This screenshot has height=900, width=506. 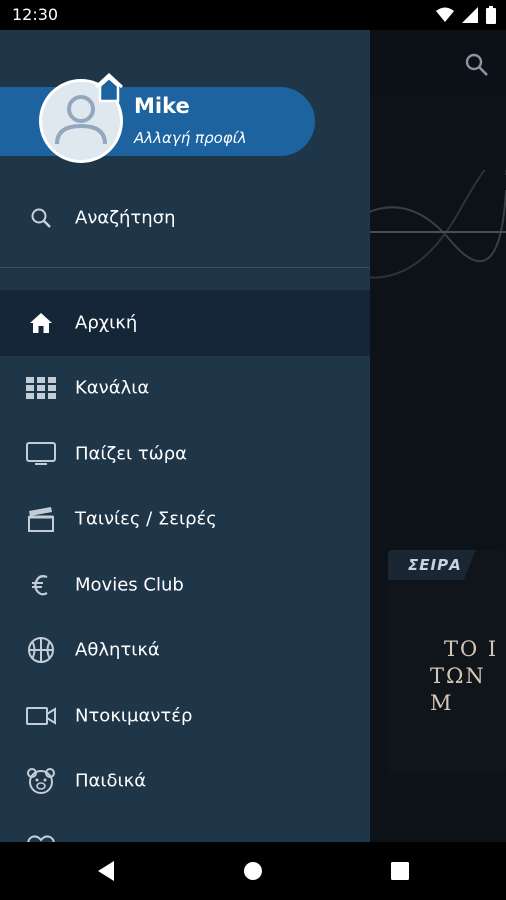 I want to click on series-card: ΣΕΙΡΑ ΤΟ Ι ΤΩΝ Μ, so click(x=447, y=661).